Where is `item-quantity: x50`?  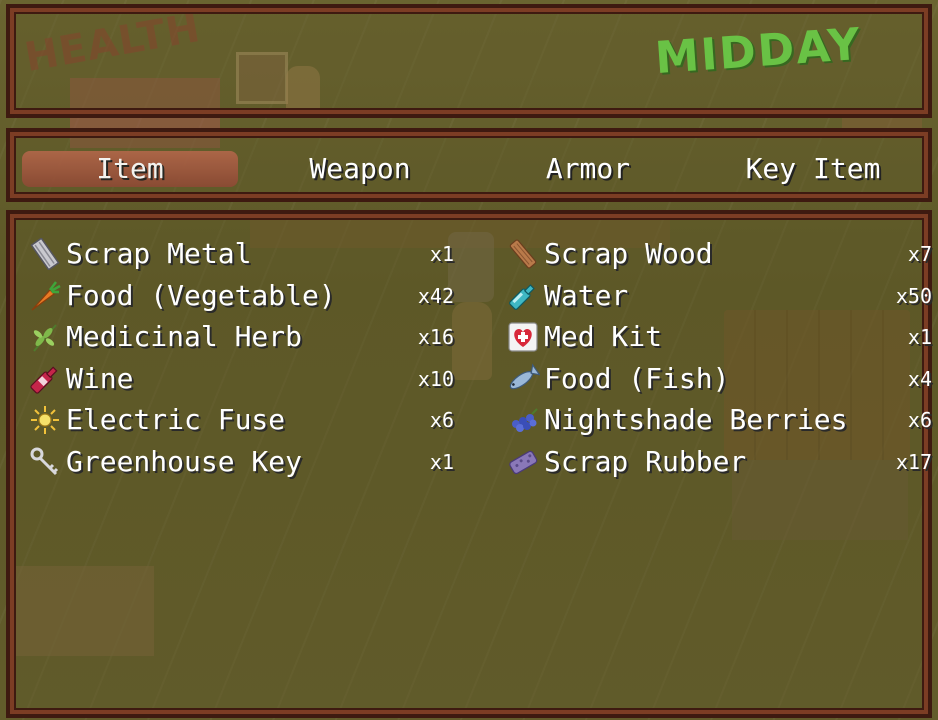
item-quantity: x50 is located at coordinates (913, 296).